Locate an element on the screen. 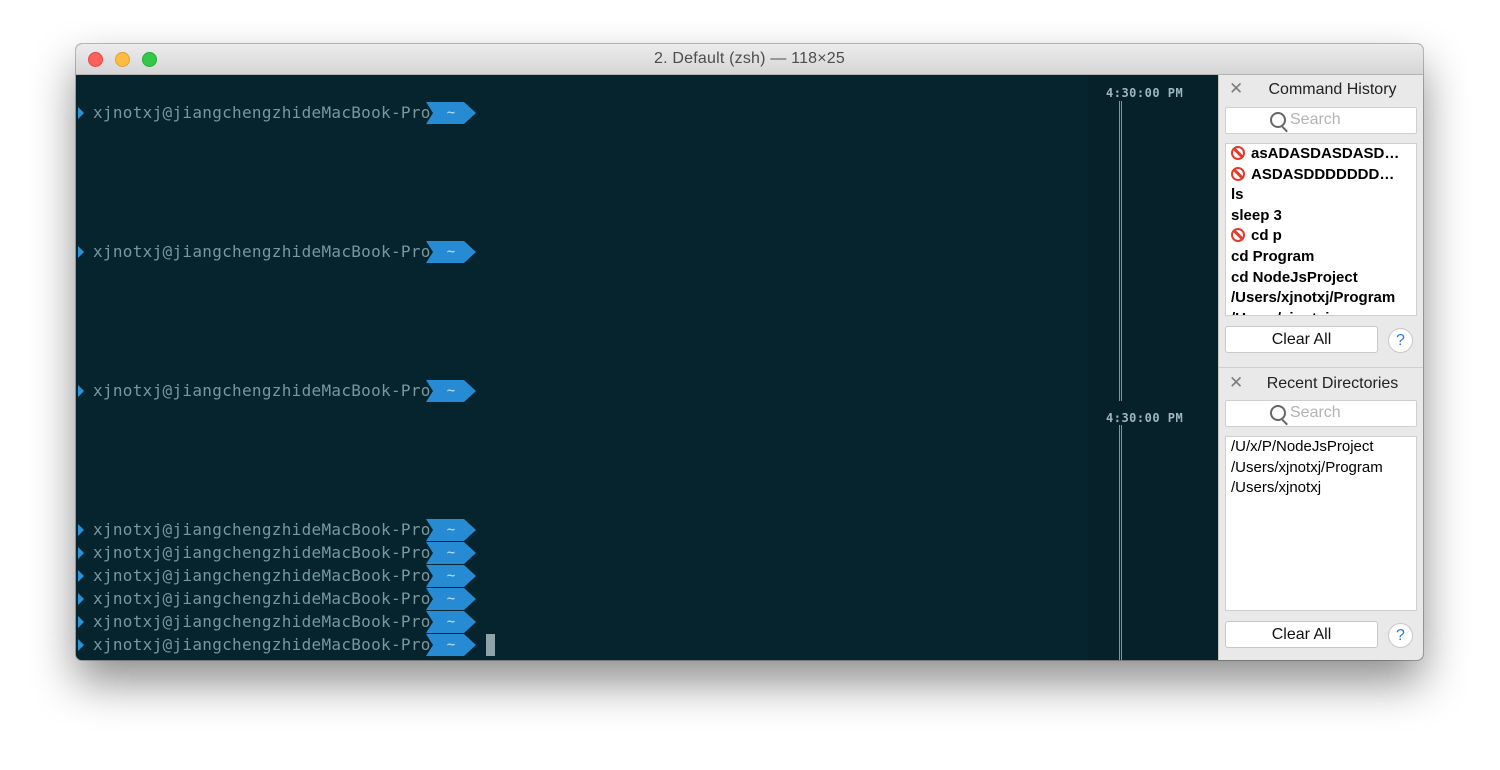 This screenshot has height=770, width=1500. recent-directories-title: Recent Directories is located at coordinates (1332, 383).